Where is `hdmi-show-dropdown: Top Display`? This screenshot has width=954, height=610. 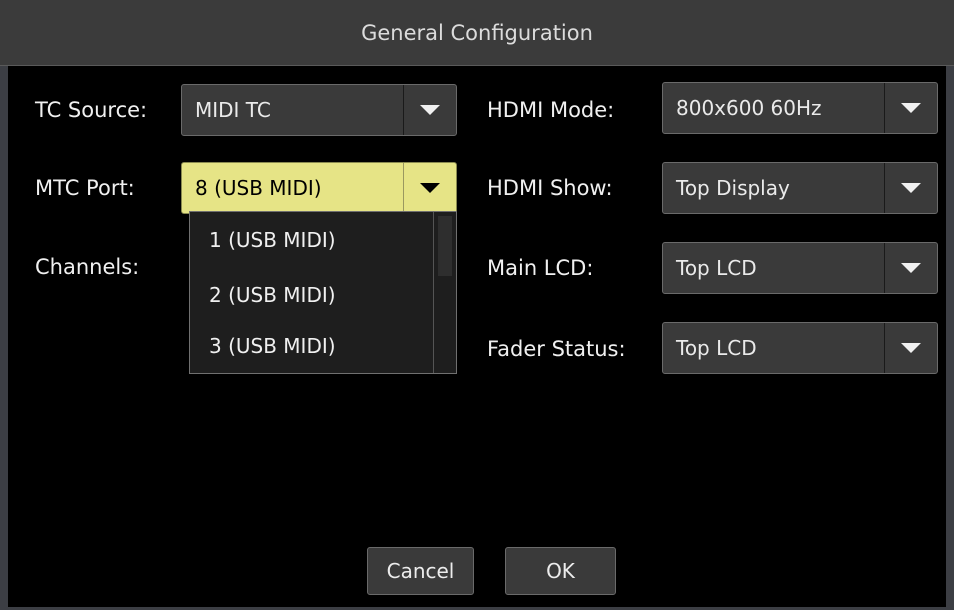
hdmi-show-dropdown: Top Display is located at coordinates (800, 188).